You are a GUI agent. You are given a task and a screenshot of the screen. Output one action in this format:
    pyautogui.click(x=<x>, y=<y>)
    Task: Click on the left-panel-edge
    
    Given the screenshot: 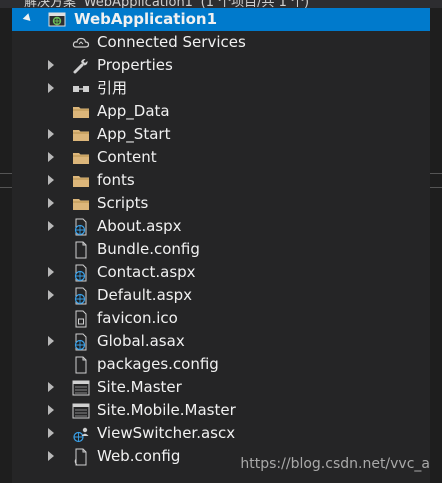 What is the action you would take?
    pyautogui.click(x=6, y=241)
    